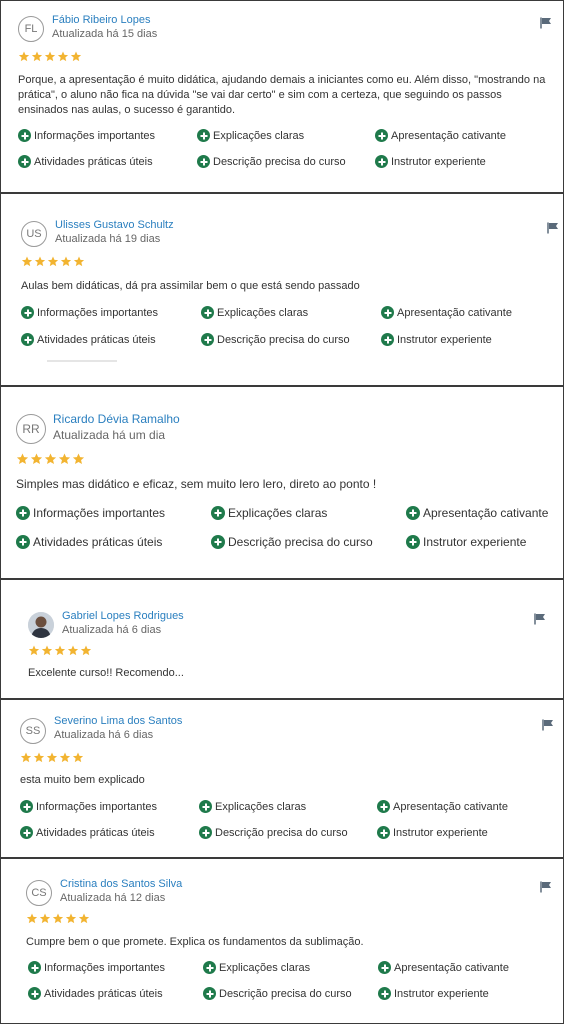 The width and height of the screenshot is (566, 1024). I want to click on reviewer-name: Ulisses Gustavo Schultz, so click(114, 225).